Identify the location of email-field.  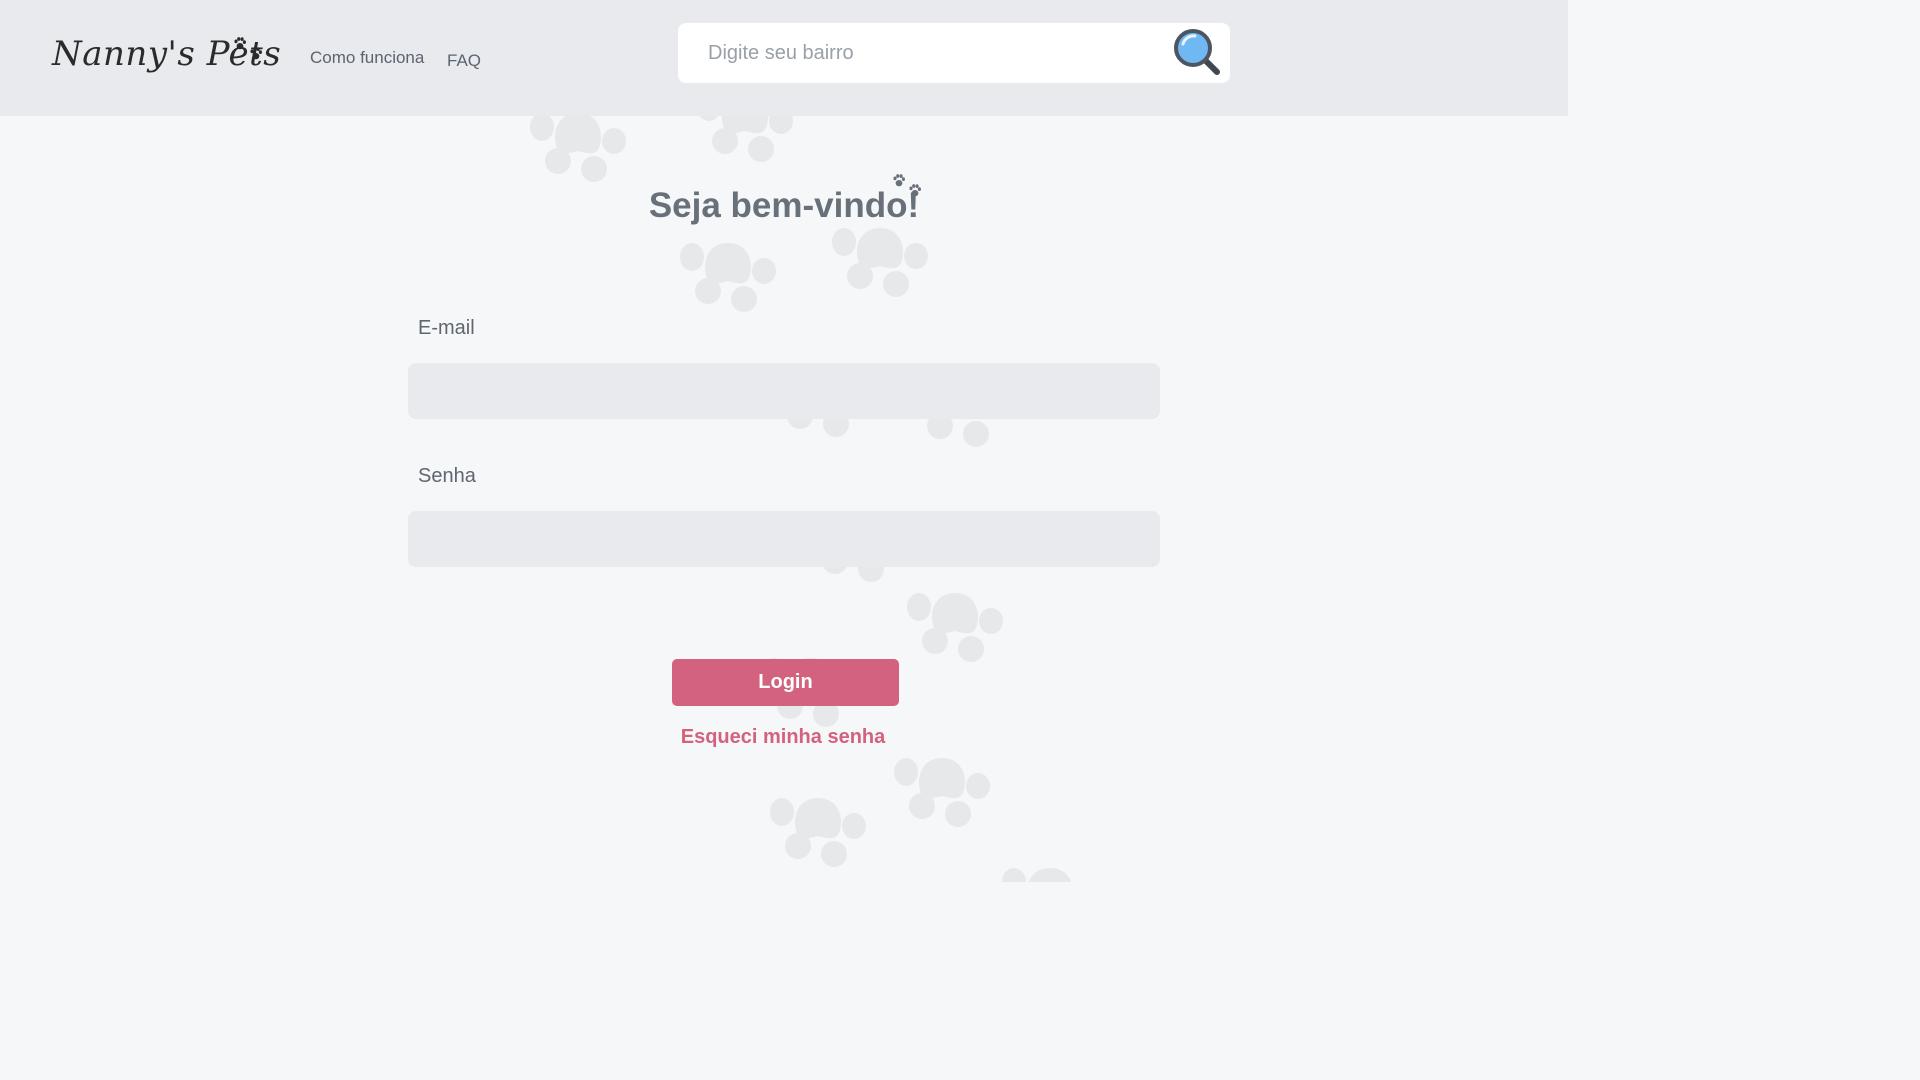
(784, 391).